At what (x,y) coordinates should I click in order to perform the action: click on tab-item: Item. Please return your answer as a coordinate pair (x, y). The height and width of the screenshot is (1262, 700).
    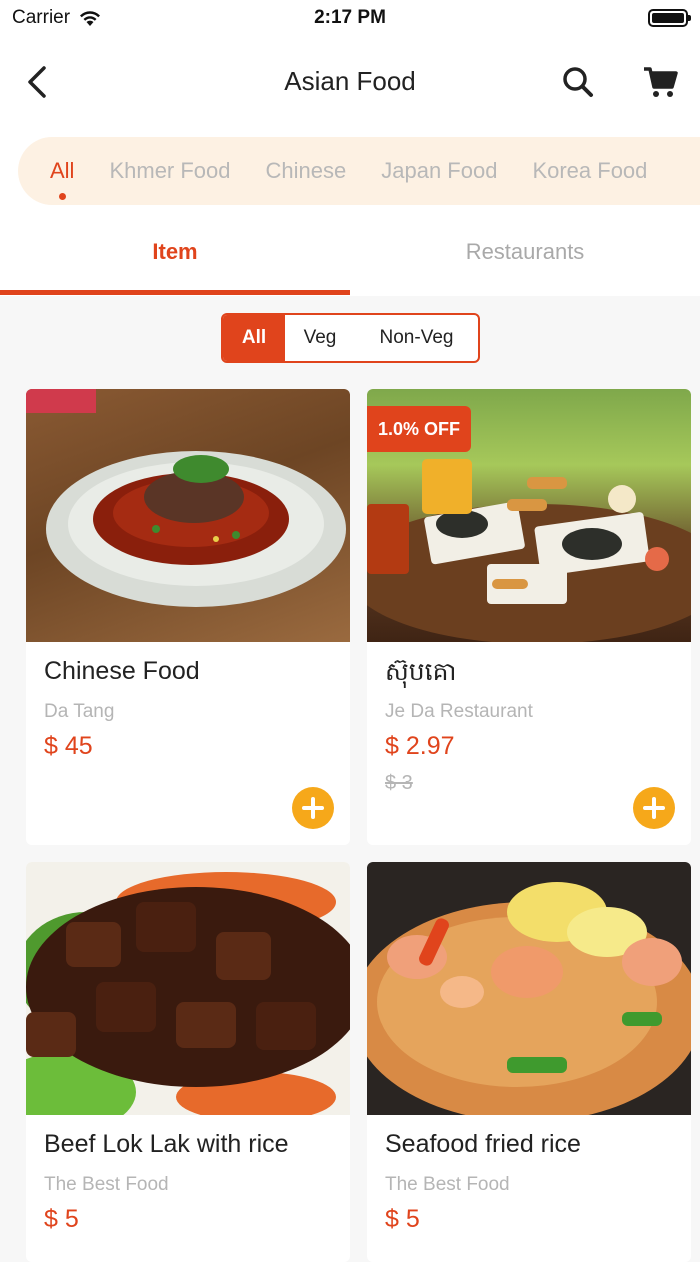
    Looking at the image, I should click on (175, 256).